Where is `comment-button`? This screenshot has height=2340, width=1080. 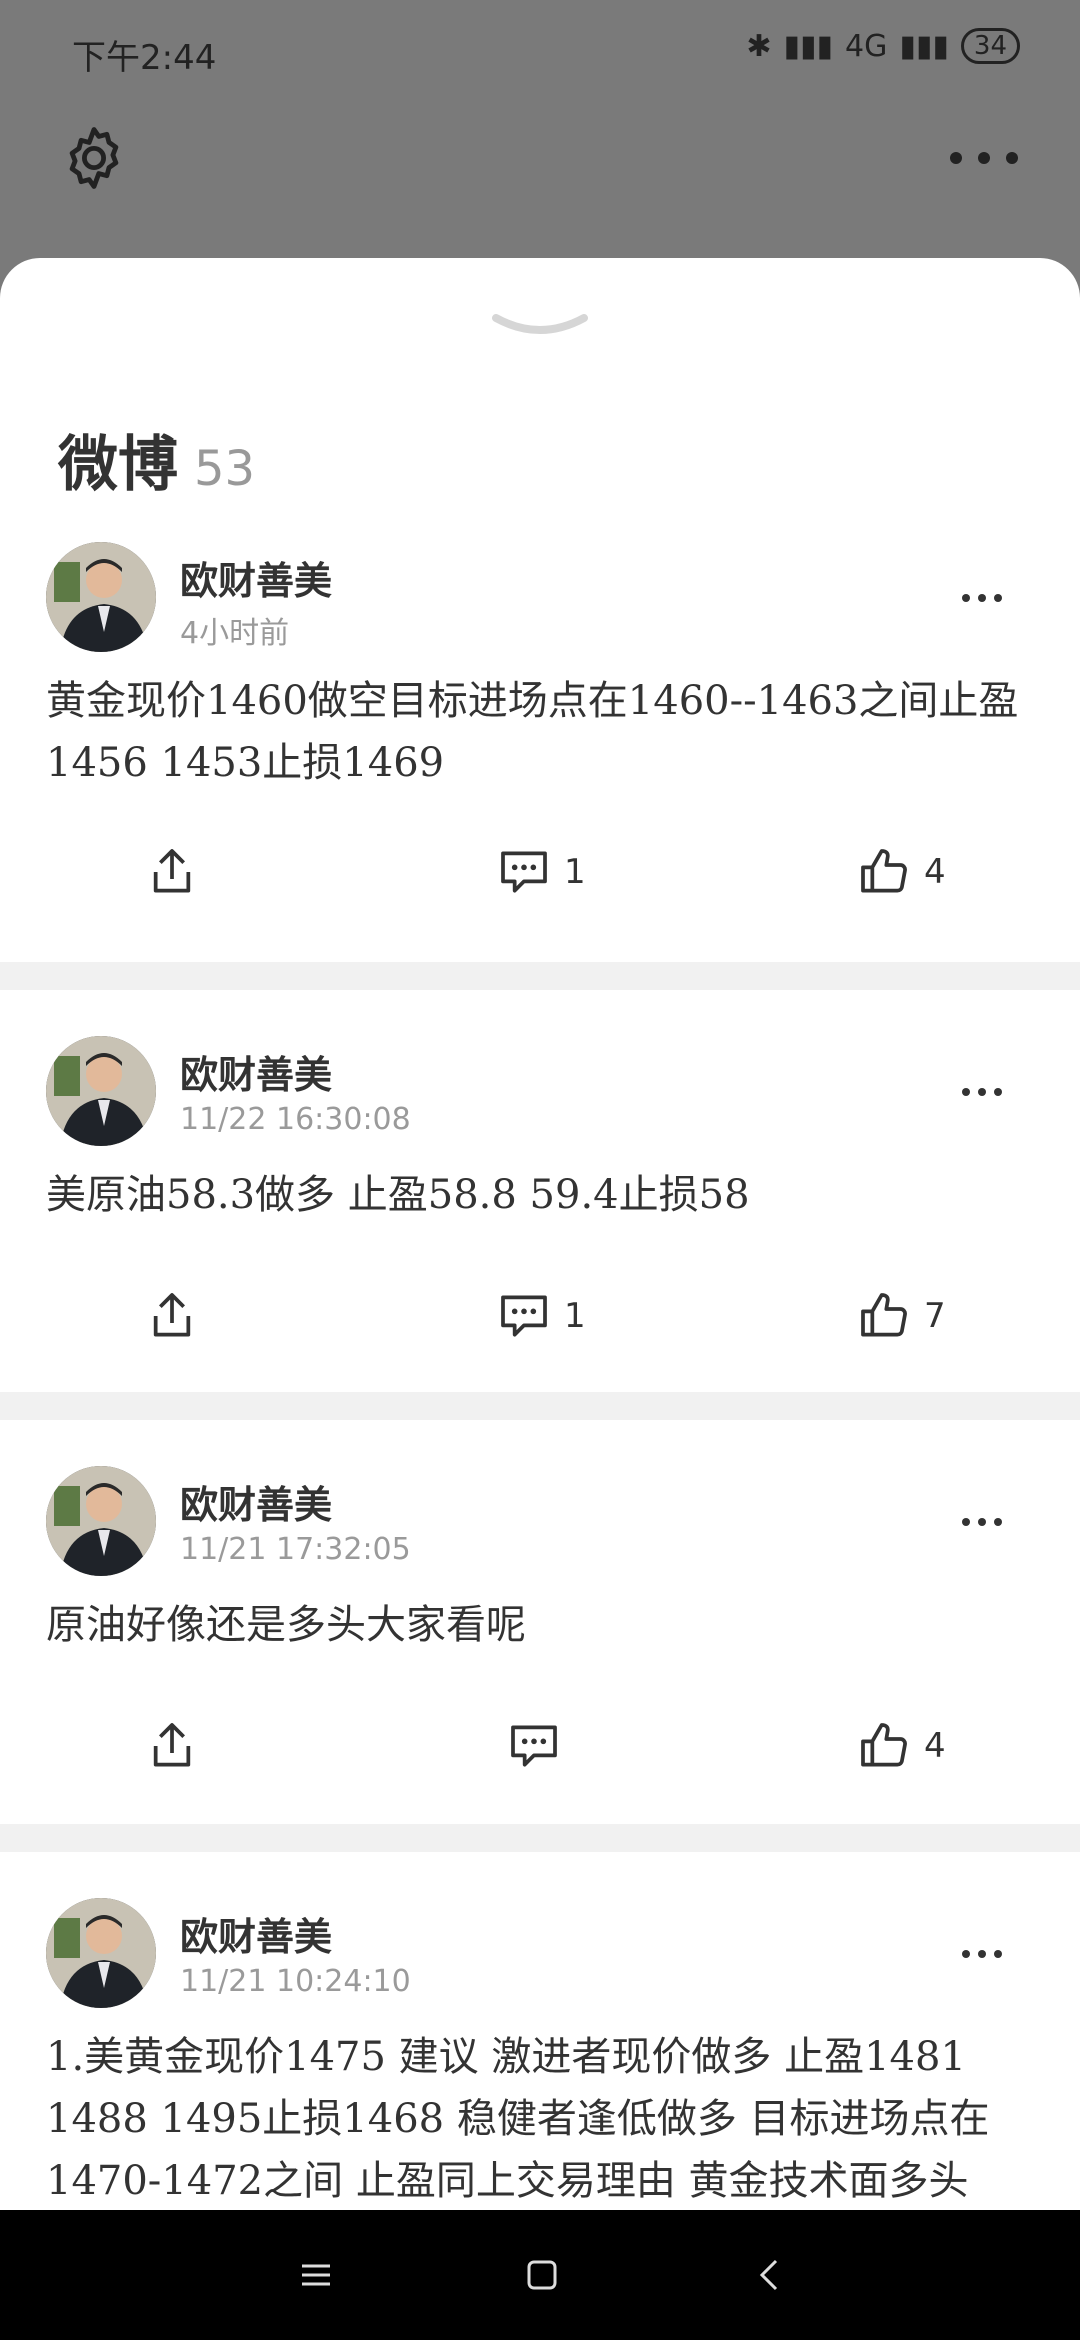
comment-button is located at coordinates (540, 1746).